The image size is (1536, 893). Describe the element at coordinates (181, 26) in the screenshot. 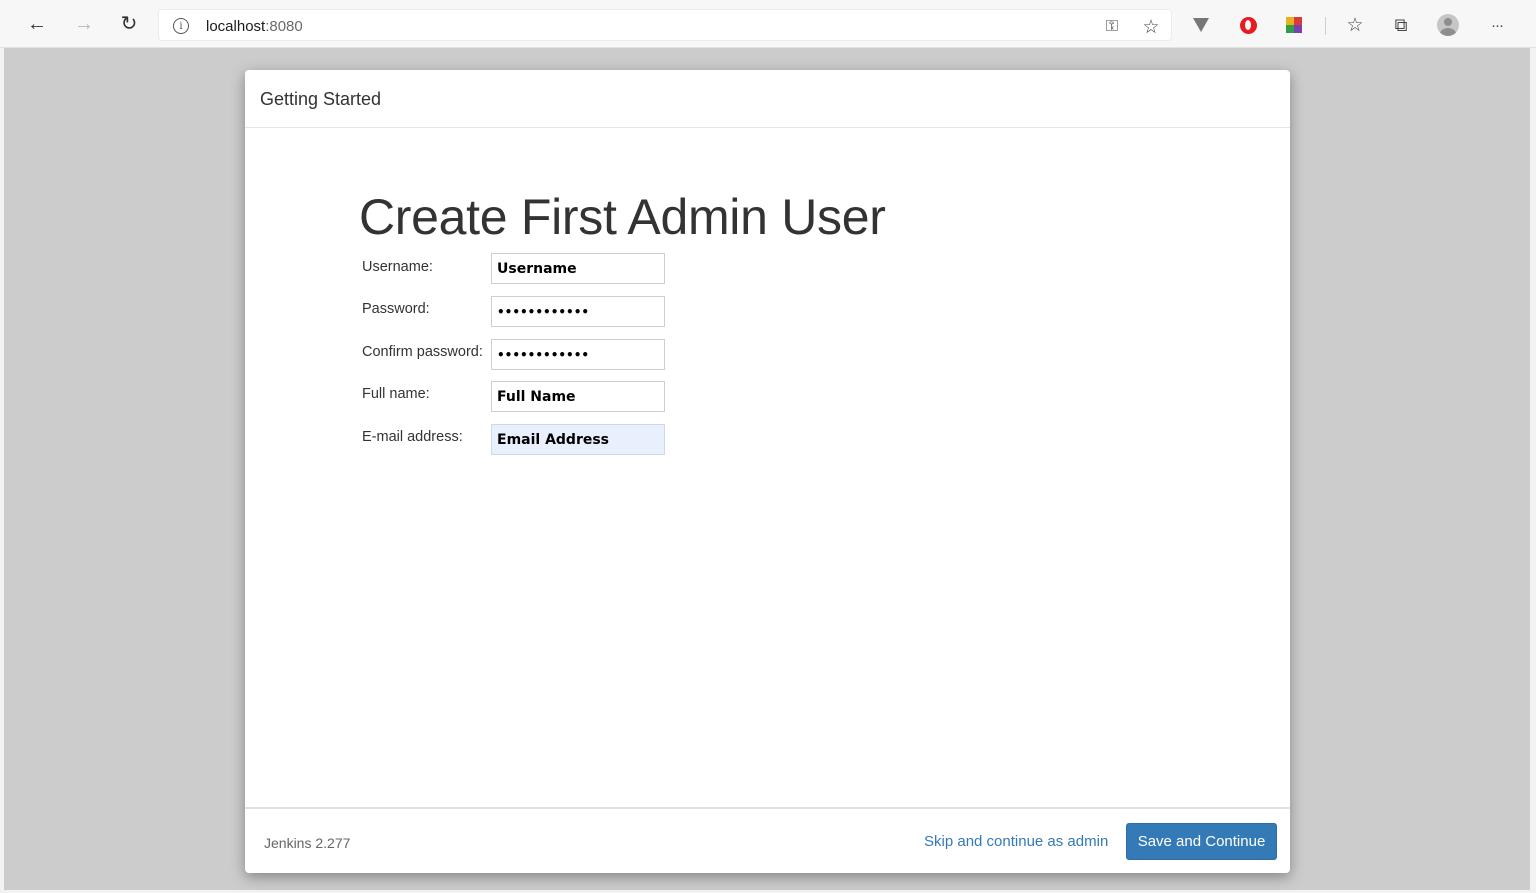

I see `site-info-icon: i` at that location.